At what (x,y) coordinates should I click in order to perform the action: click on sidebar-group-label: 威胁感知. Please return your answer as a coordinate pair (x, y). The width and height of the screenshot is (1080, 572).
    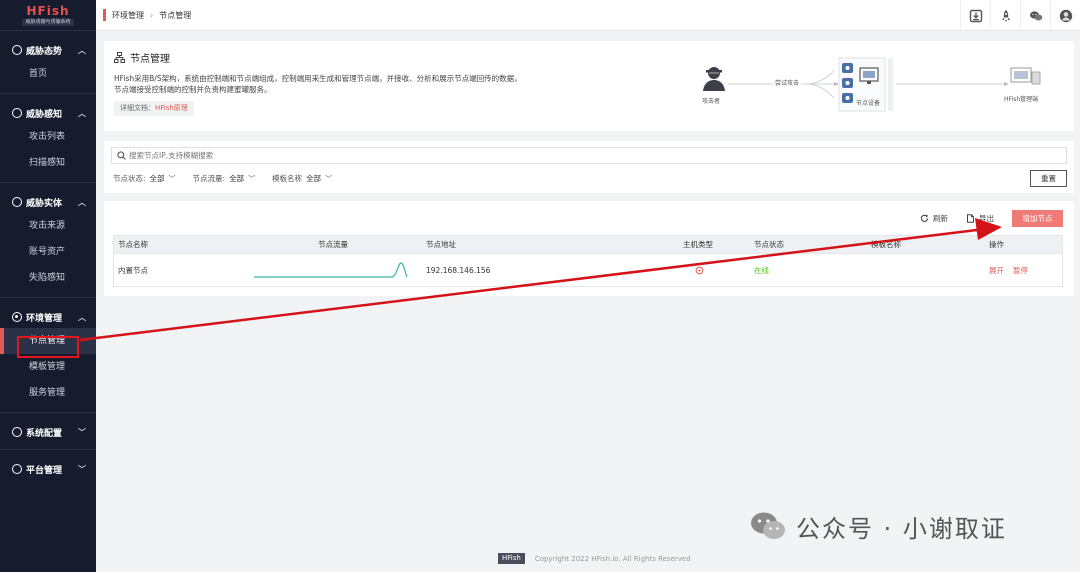
    Looking at the image, I should click on (44, 114).